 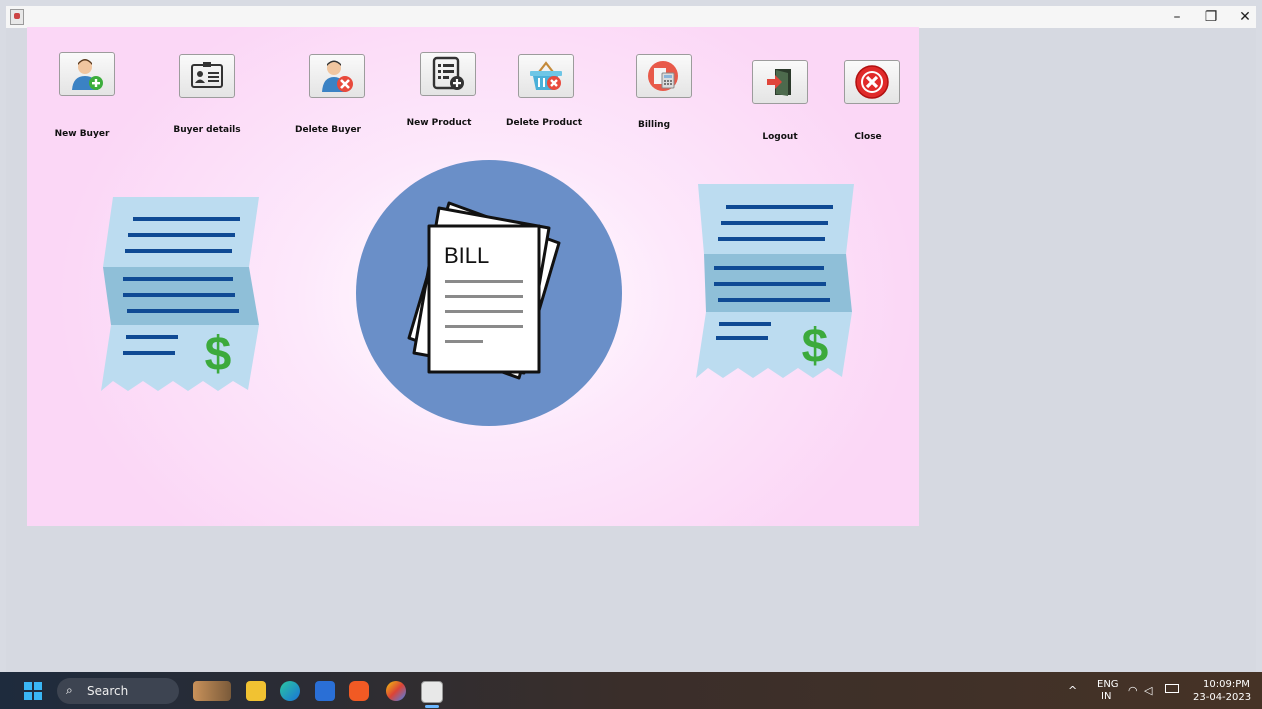 I want to click on widgets-icon, so click(x=212, y=691).